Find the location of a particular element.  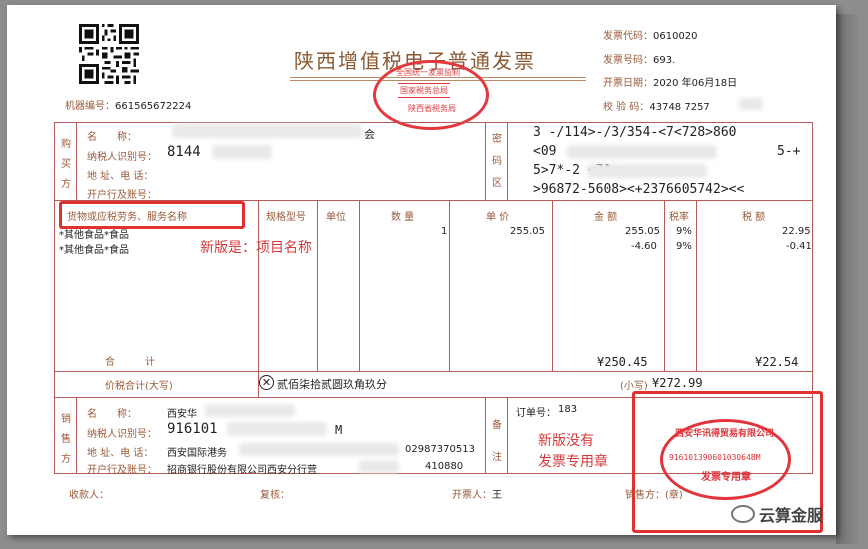

col-header-qty: 数 量 is located at coordinates (403, 217).